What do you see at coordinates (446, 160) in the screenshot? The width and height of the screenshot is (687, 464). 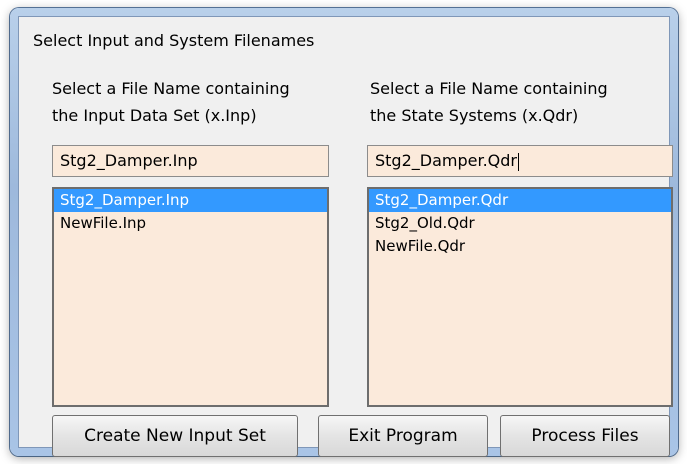 I see `system-filename-value: Stg2_Damper.Qdr` at bounding box center [446, 160].